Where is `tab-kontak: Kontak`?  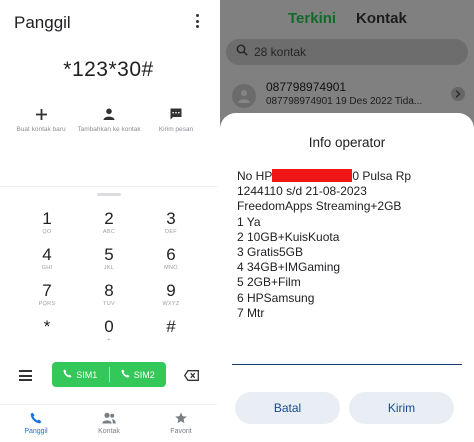 tab-kontak: Kontak is located at coordinates (381, 18).